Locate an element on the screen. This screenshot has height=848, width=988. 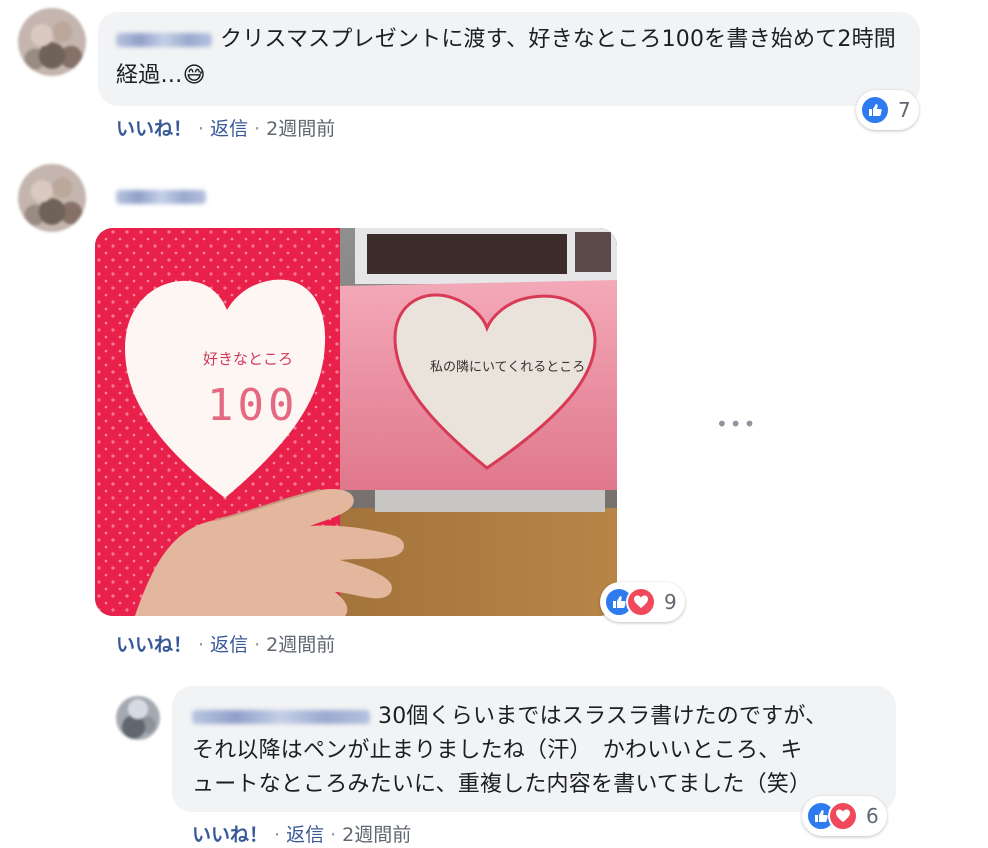
replier-avatar is located at coordinates (138, 718).